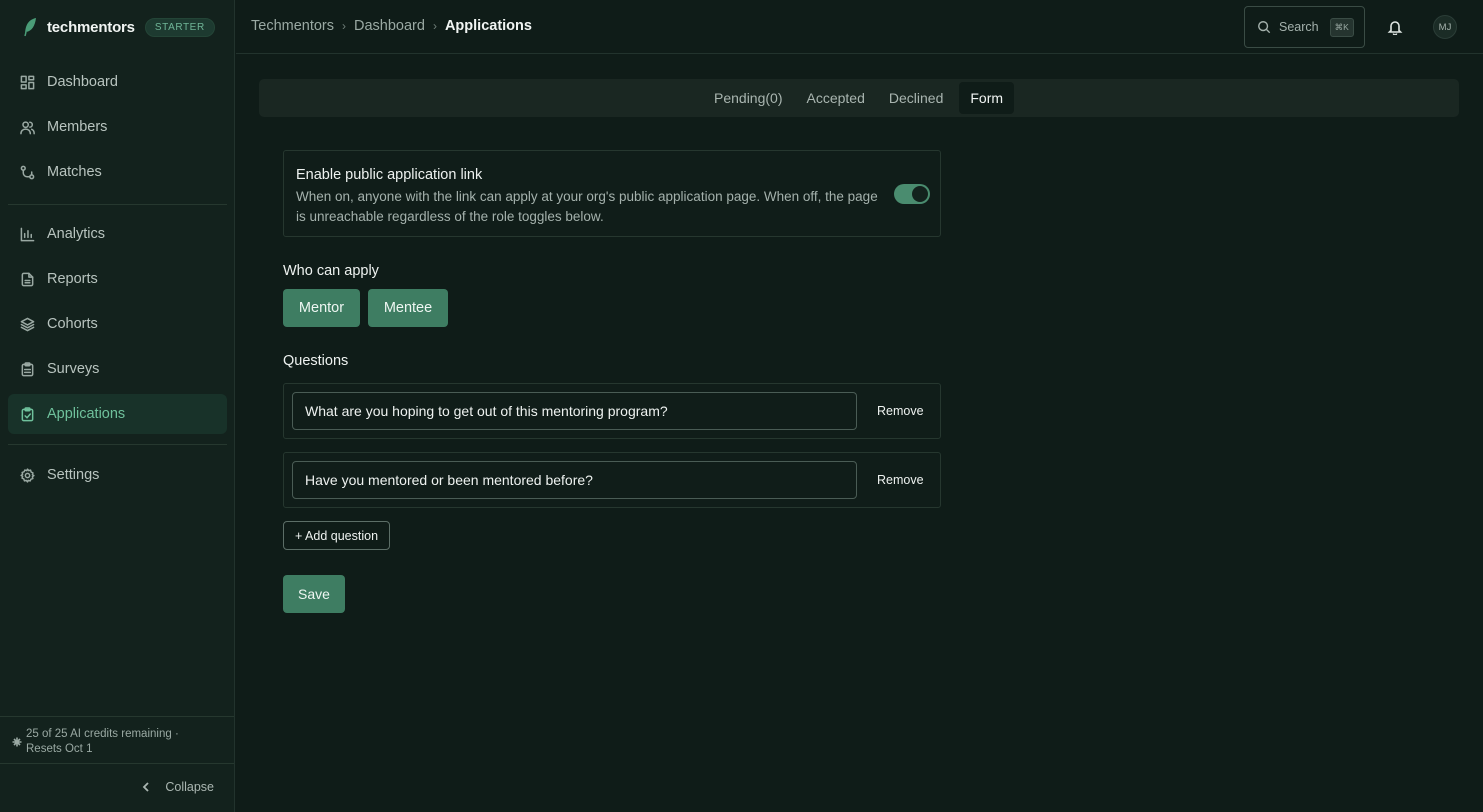 The width and height of the screenshot is (1483, 812). What do you see at coordinates (1341, 27) in the screenshot?
I see `search-shortcut: ⌘K` at bounding box center [1341, 27].